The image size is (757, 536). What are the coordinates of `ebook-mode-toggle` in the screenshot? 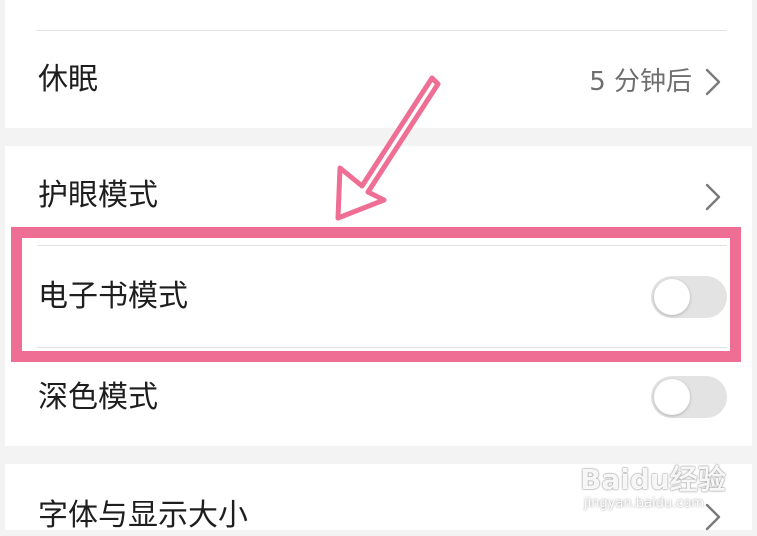 It's located at (689, 297).